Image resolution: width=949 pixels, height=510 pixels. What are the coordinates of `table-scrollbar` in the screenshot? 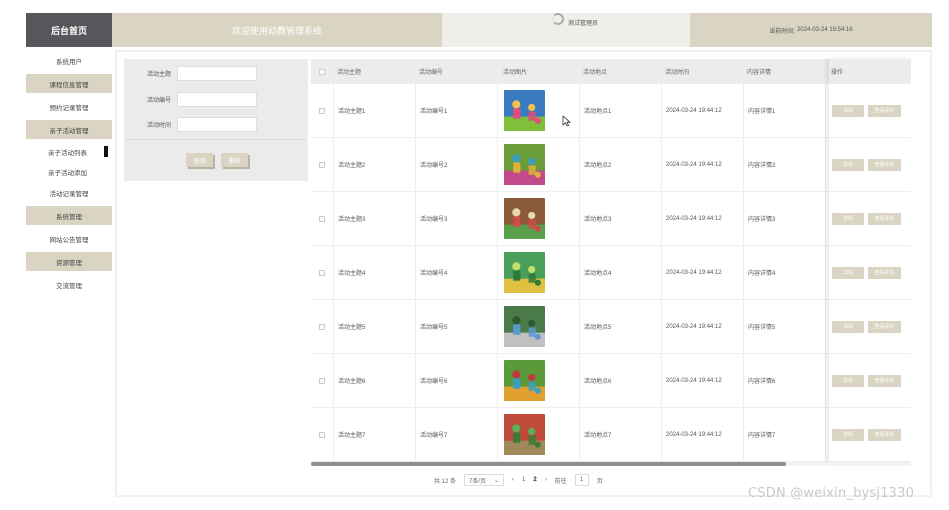 It's located at (611, 464).